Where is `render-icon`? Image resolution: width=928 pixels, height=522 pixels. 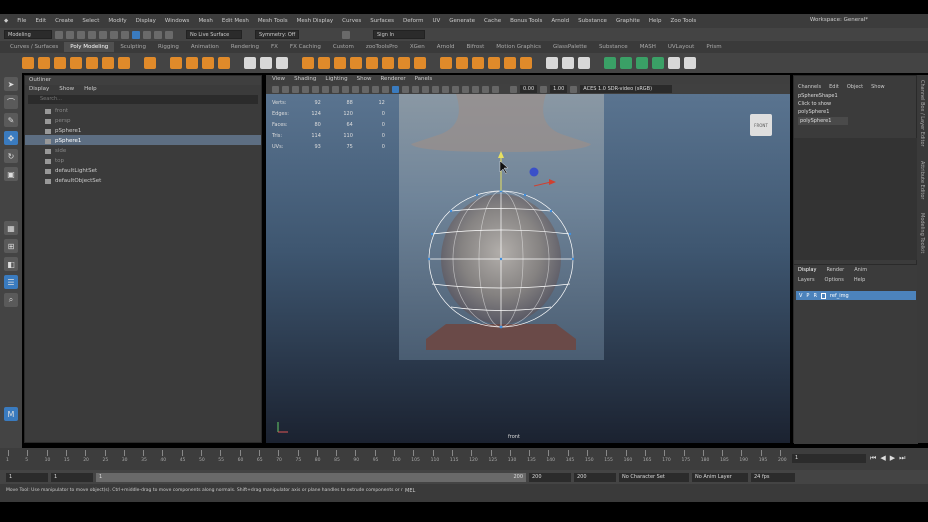
render-icon is located at coordinates (346, 34).